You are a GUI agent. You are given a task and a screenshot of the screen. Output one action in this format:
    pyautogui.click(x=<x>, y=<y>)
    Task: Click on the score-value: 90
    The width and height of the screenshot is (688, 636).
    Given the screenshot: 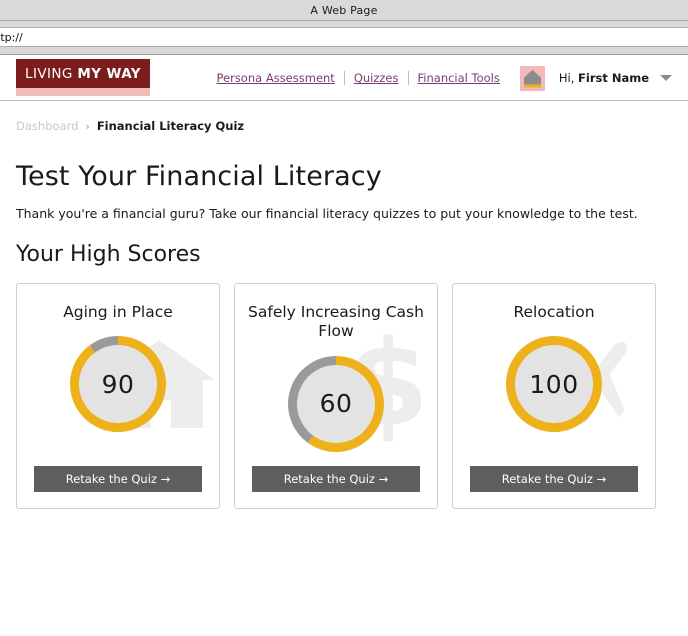 What is the action you would take?
    pyautogui.click(x=118, y=384)
    